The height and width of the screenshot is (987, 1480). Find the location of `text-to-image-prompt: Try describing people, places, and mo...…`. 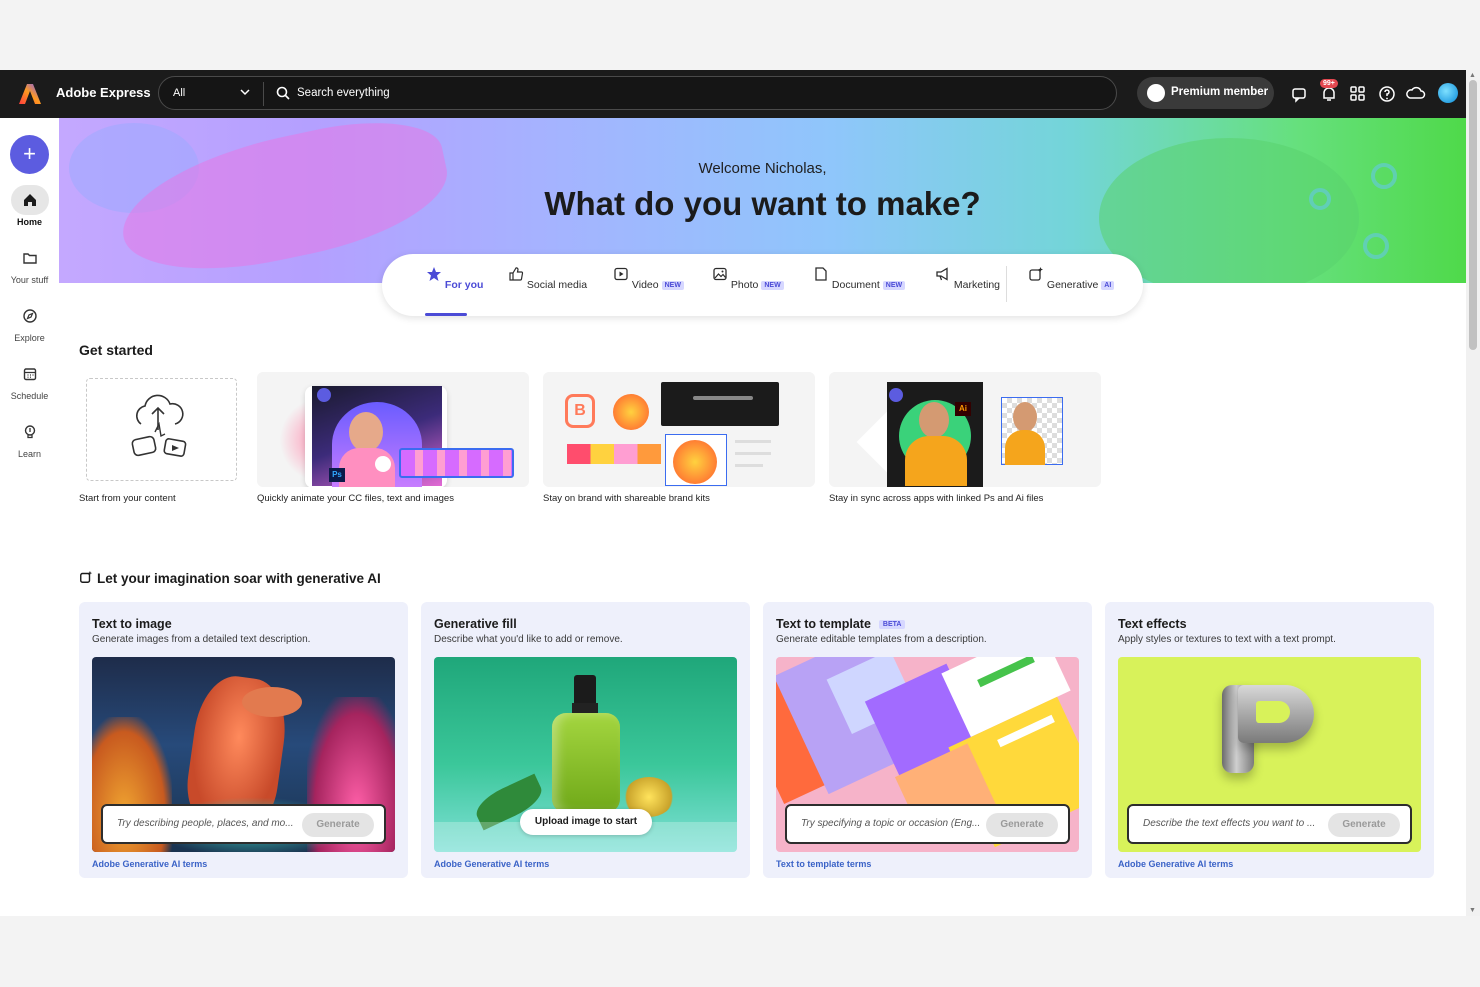

text-to-image-prompt: Try describing people, places, and mo...… is located at coordinates (243, 824).